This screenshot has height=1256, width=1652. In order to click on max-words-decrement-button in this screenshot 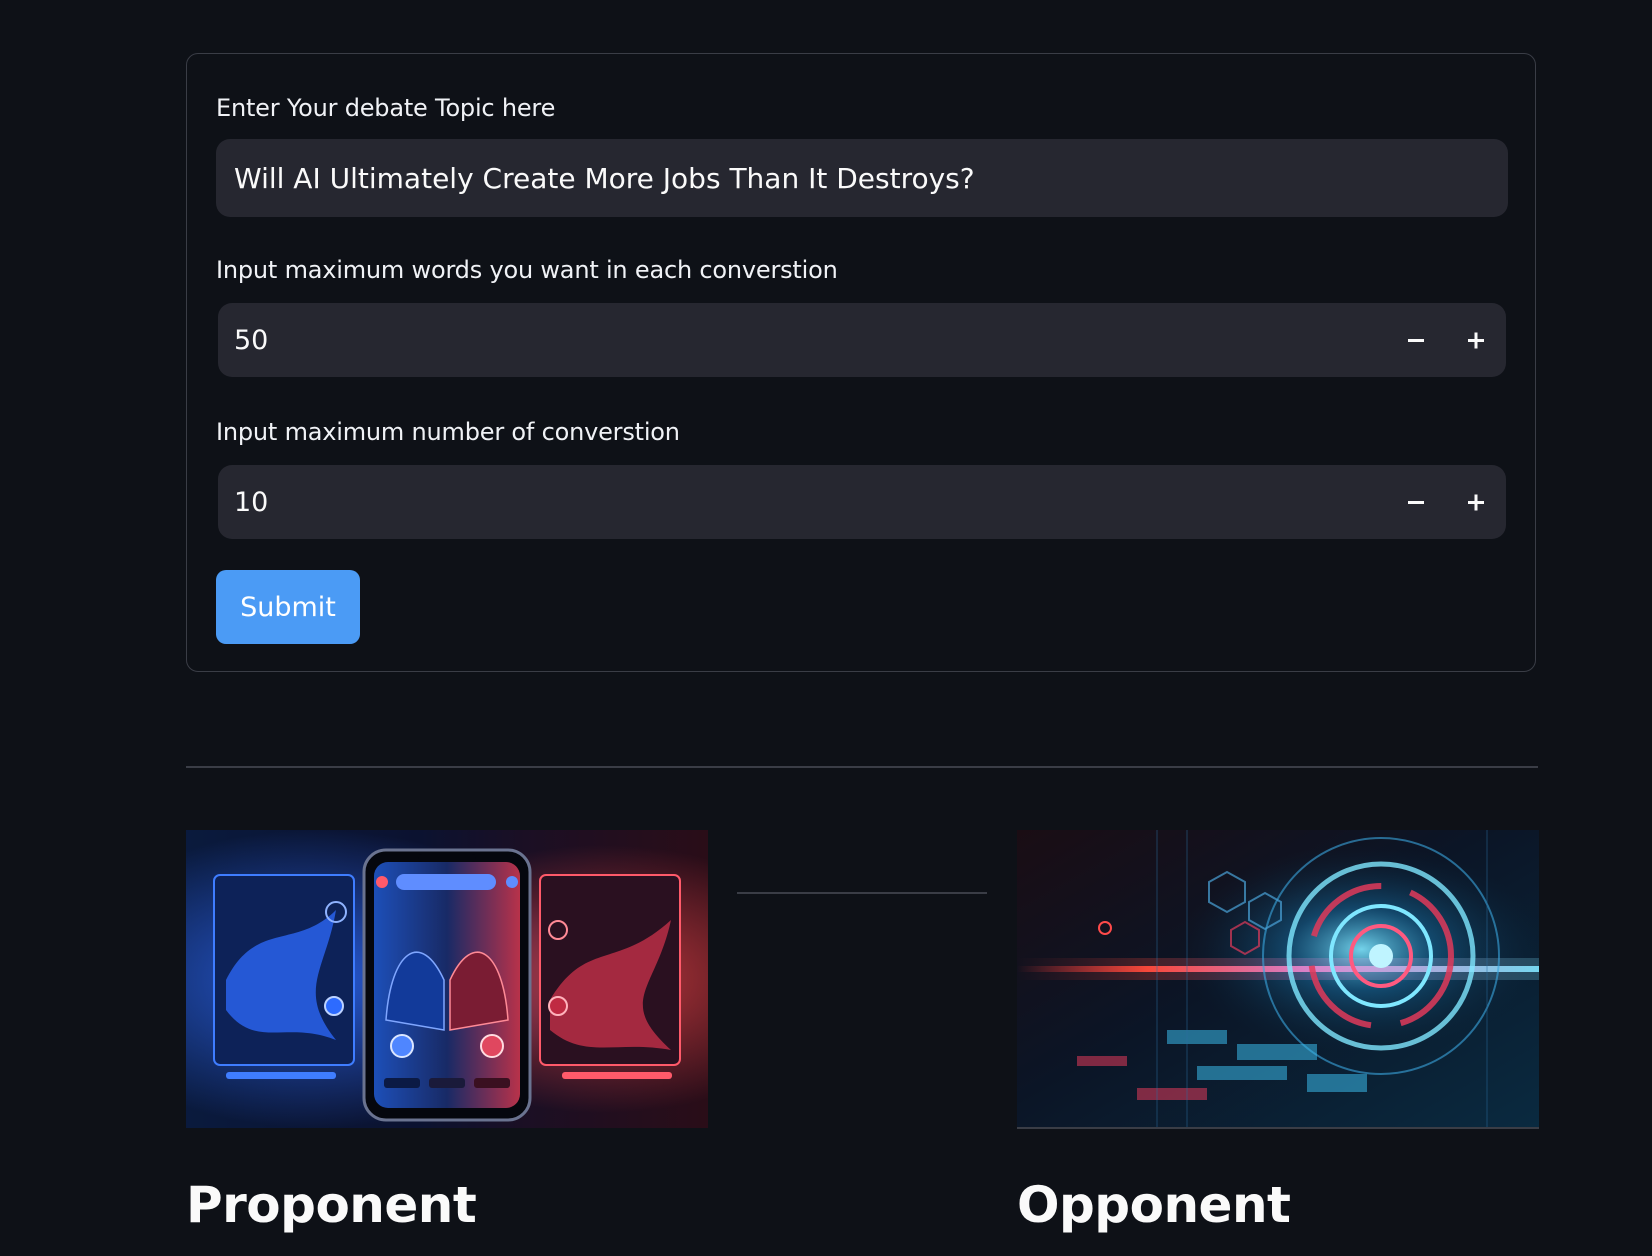, I will do `click(1416, 340)`.